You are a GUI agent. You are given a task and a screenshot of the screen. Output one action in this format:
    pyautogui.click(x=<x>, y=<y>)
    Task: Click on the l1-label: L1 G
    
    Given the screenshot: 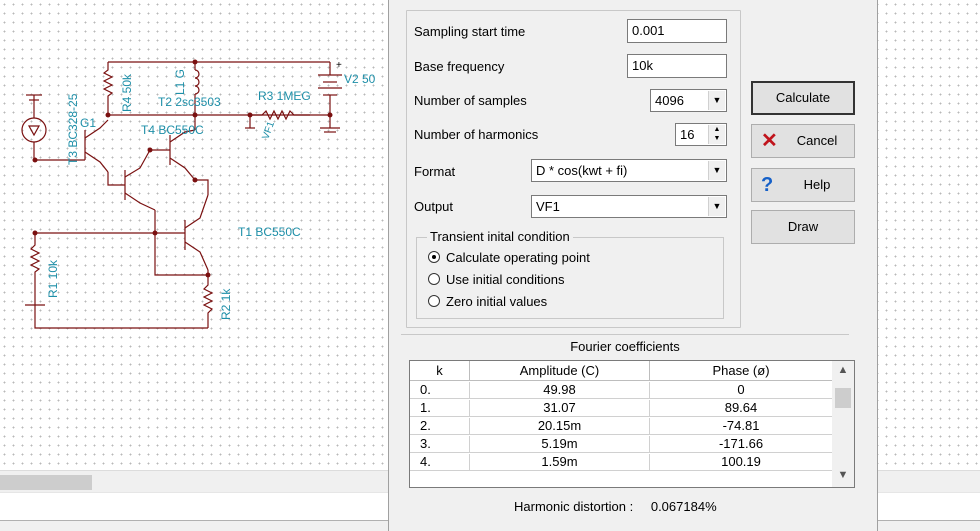 What is the action you would take?
    pyautogui.click(x=180, y=82)
    